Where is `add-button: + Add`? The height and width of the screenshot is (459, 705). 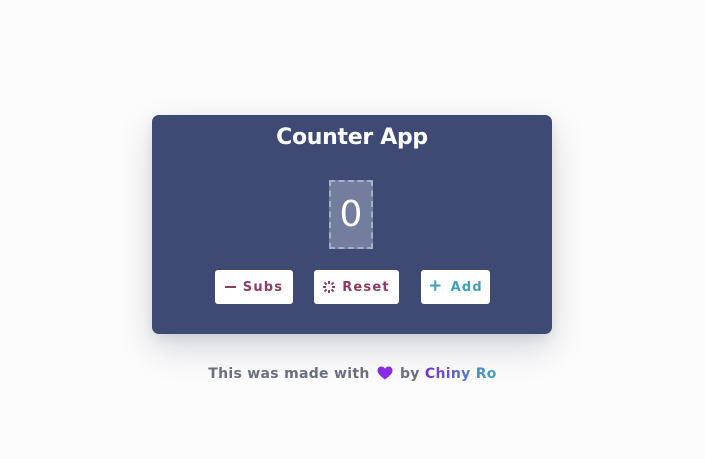
add-button: + Add is located at coordinates (455, 287).